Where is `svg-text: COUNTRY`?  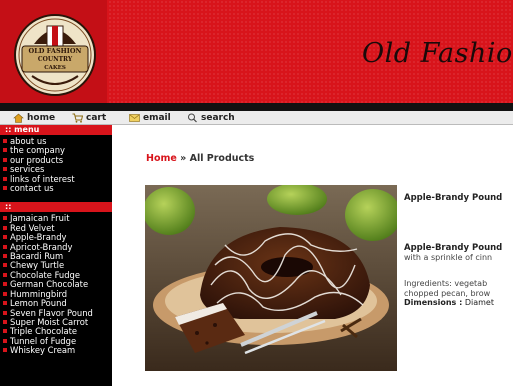
svg-text: COUNTRY is located at coordinates (55, 59).